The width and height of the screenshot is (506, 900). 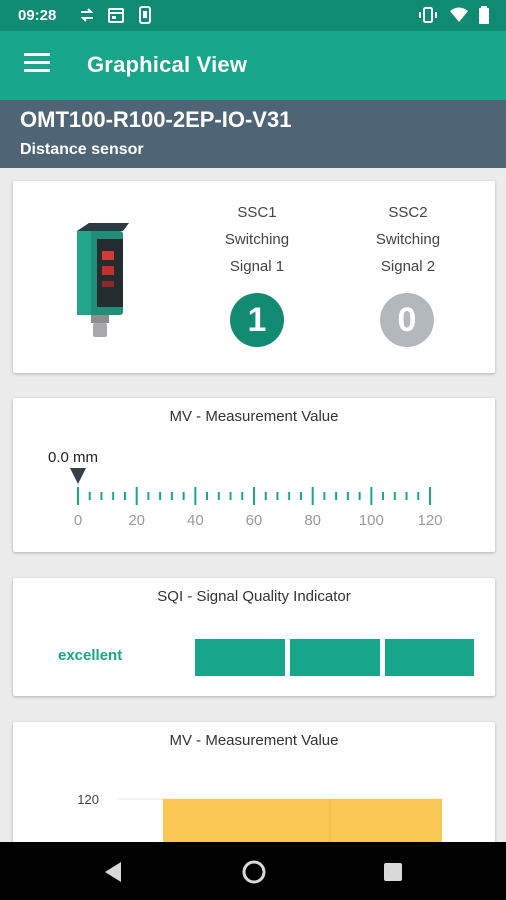 What do you see at coordinates (428, 15) in the screenshot?
I see `vibrate-icon` at bounding box center [428, 15].